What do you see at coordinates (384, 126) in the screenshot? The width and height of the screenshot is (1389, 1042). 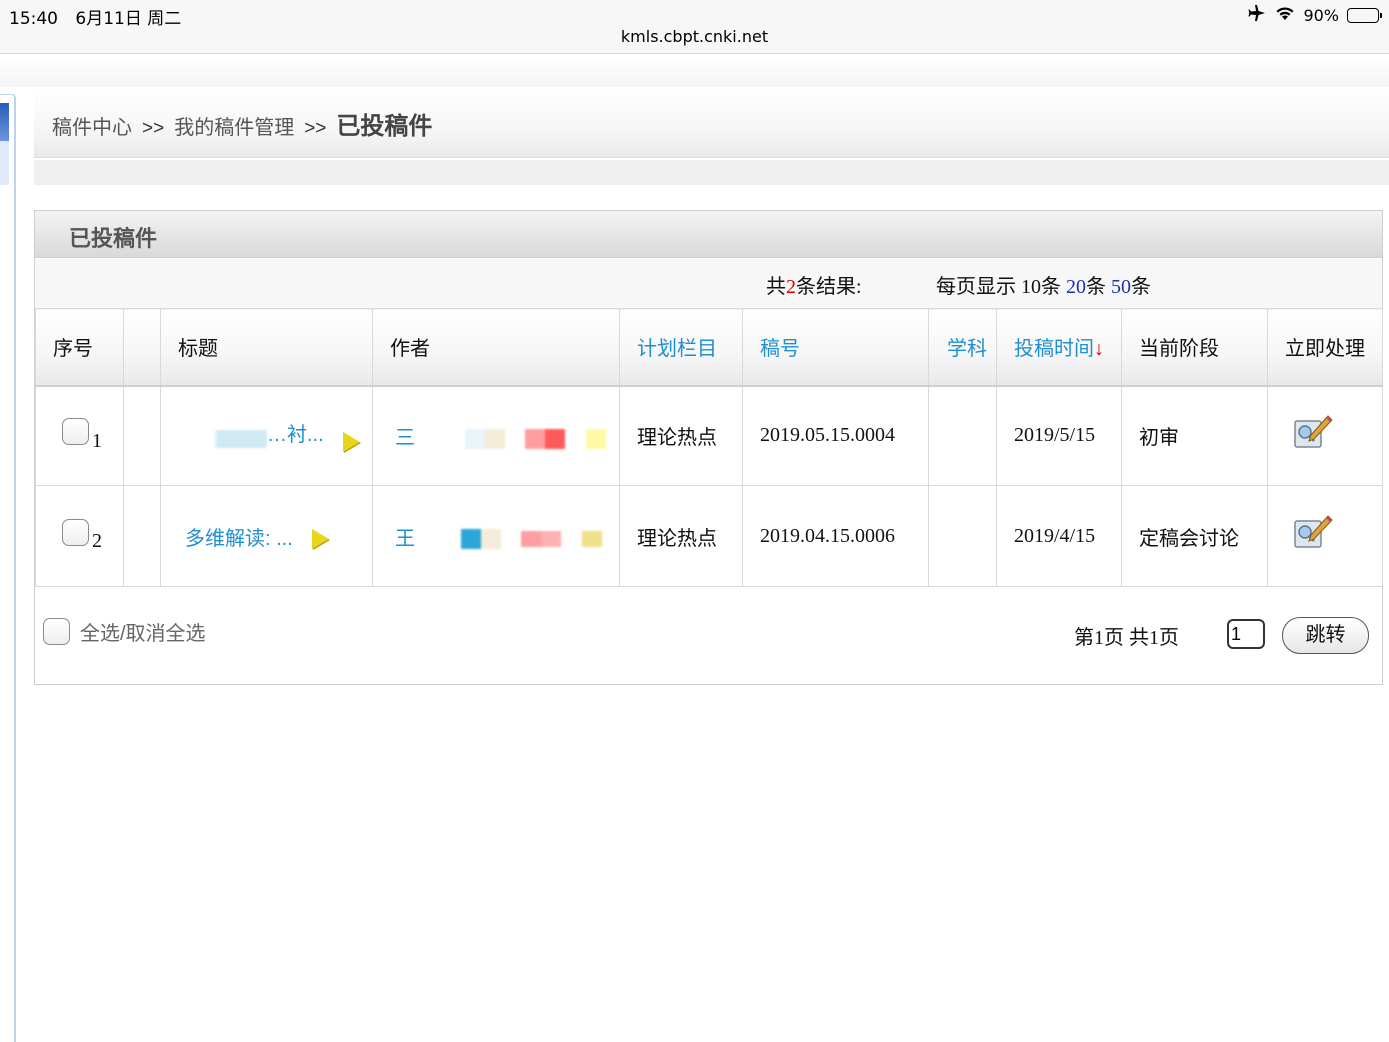 I see `breadcrumb-current: 已投稿件` at bounding box center [384, 126].